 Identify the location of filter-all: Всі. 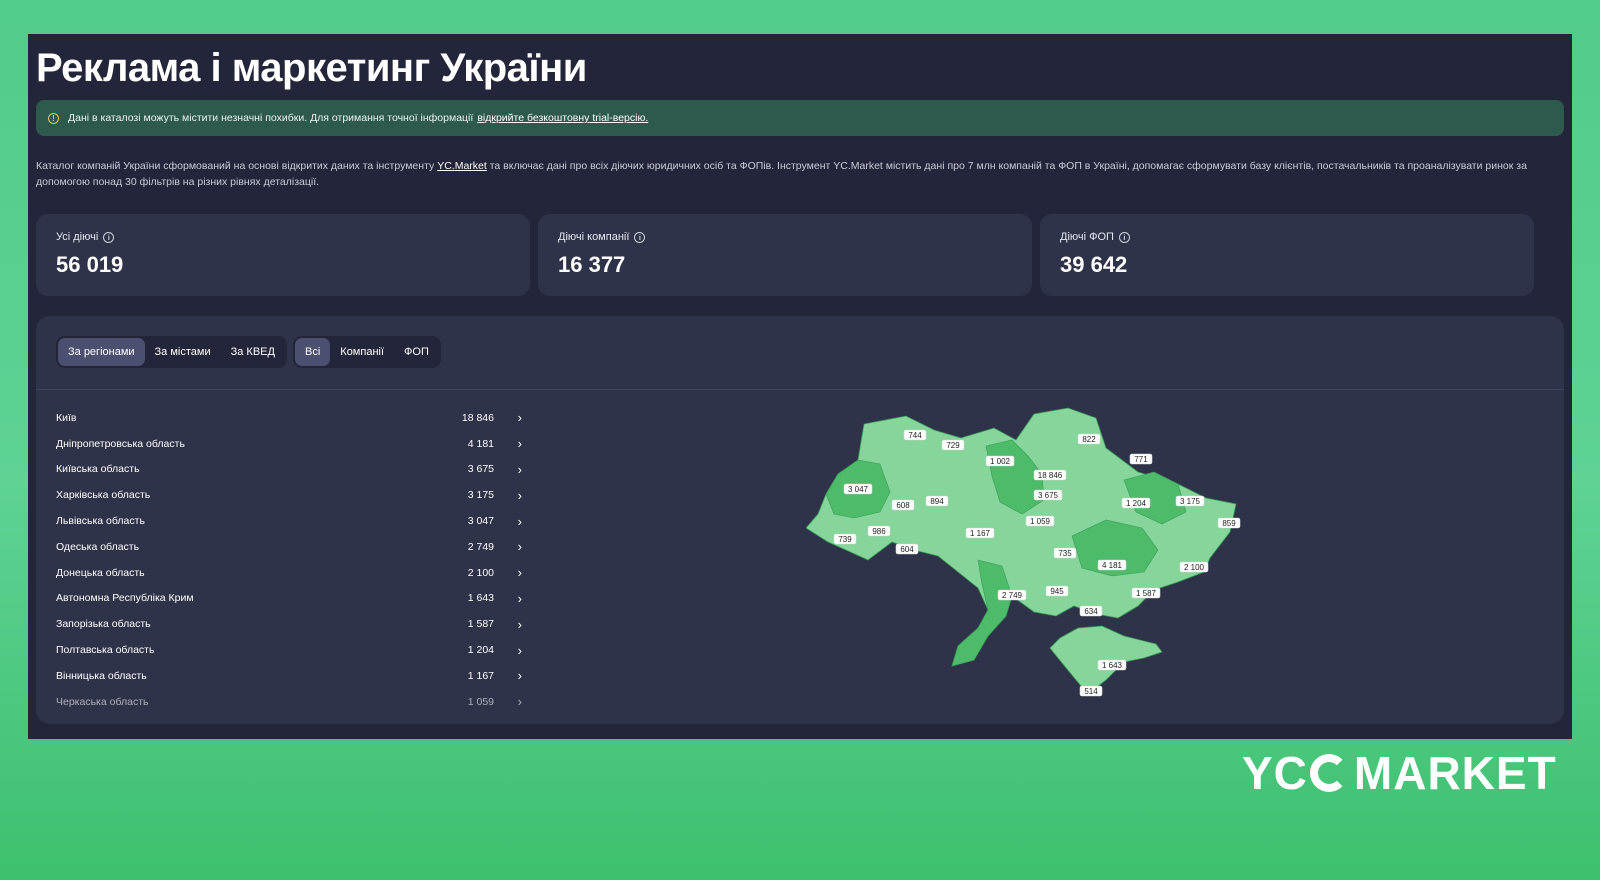
(313, 352).